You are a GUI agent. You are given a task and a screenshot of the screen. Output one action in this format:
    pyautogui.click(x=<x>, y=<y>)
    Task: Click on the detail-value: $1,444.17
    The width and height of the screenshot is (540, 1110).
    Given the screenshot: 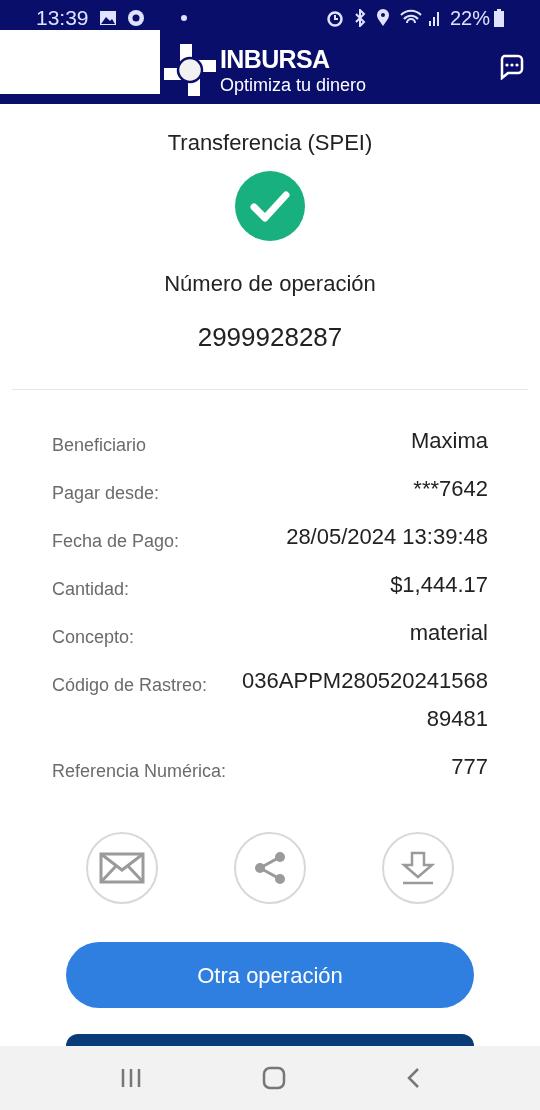 What is the action you would take?
    pyautogui.click(x=438, y=585)
    